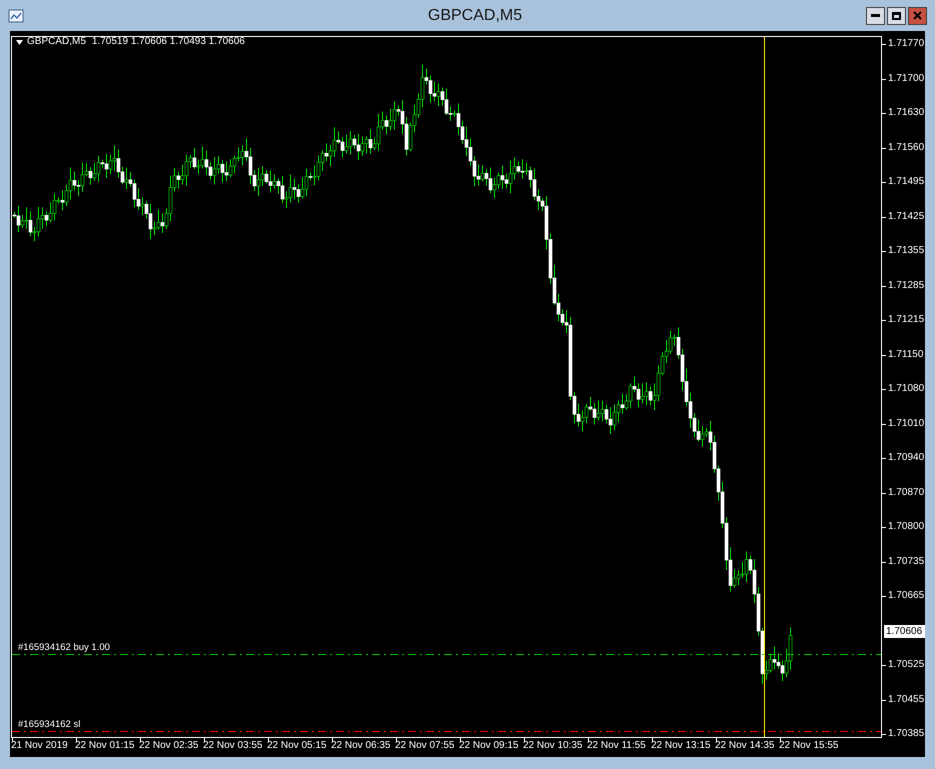 This screenshot has height=769, width=935. What do you see at coordinates (906, 458) in the screenshot?
I see `price-label: 1.70940` at bounding box center [906, 458].